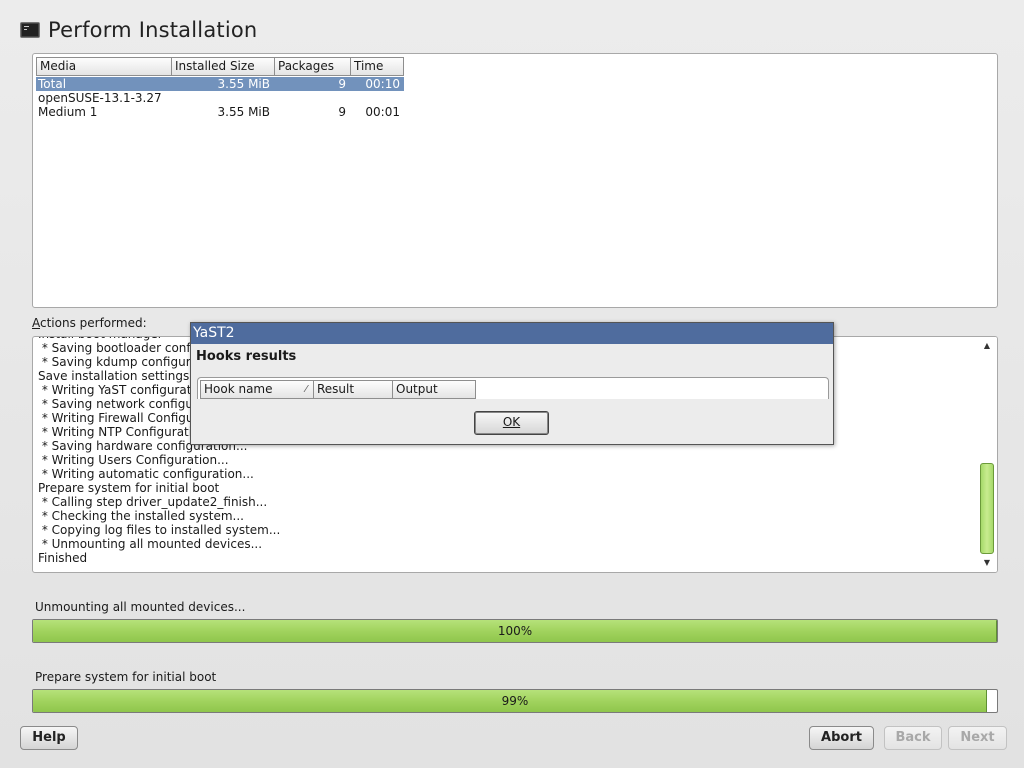 The image size is (1024, 768). I want to click on log-line: Finished, so click(63, 558).